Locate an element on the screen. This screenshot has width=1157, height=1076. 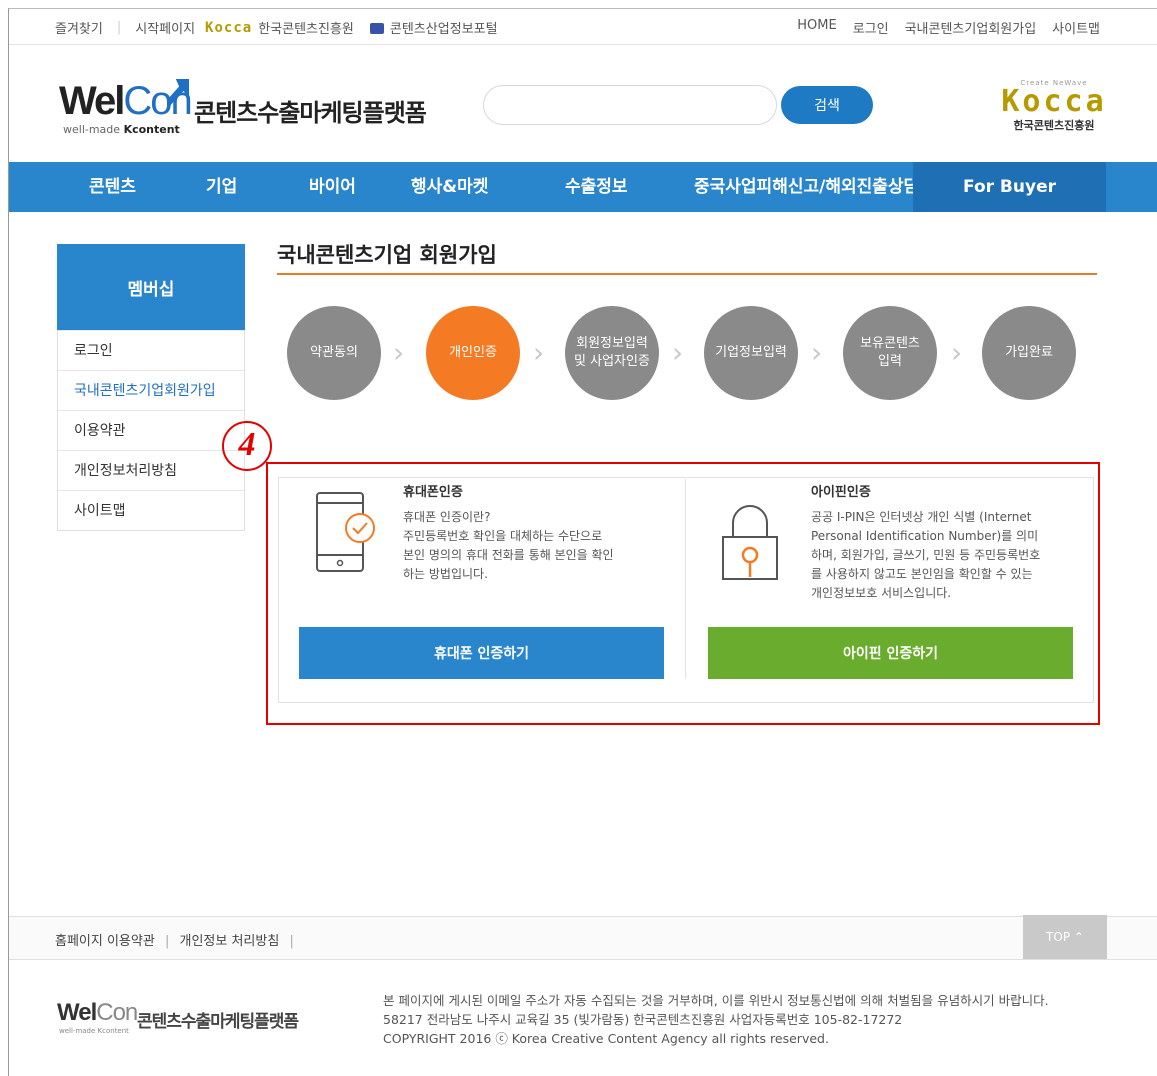
search-button: 검색 is located at coordinates (827, 105).